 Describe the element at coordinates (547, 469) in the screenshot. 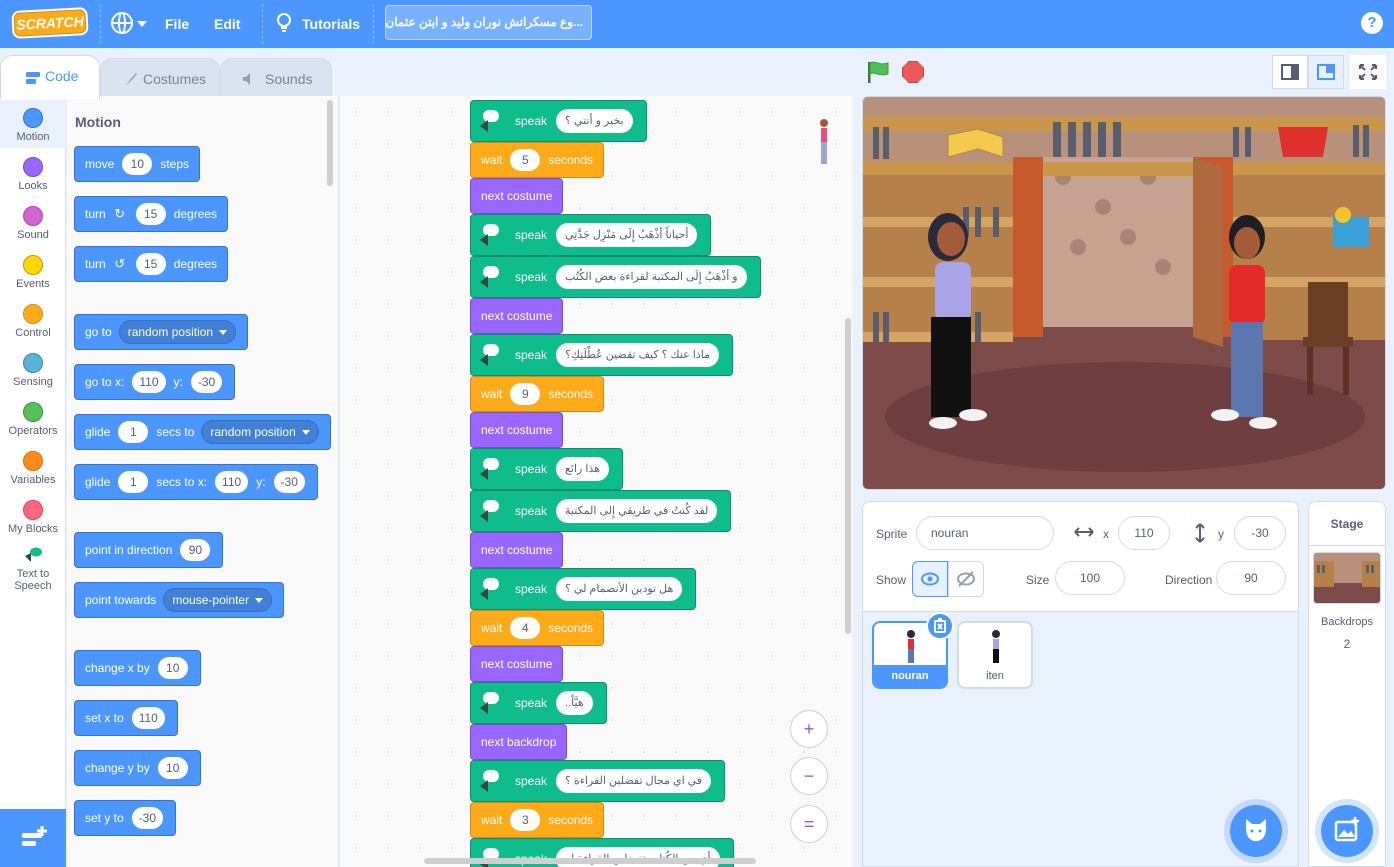

I see `speak-block: speak هذا رائع` at that location.